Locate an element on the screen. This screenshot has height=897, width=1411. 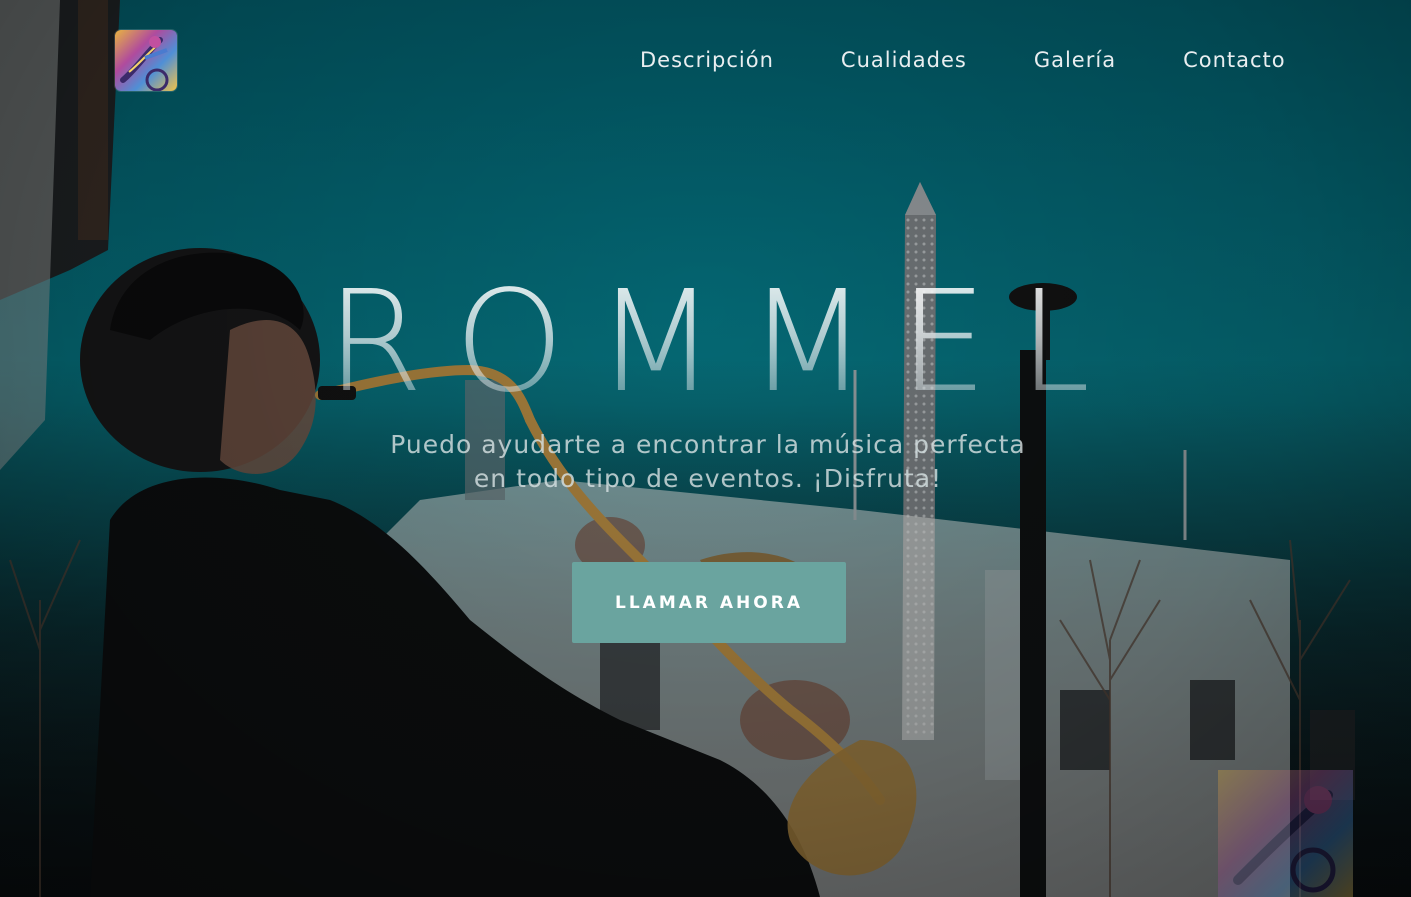
saxophone-logo-icon is located at coordinates (146, 60).